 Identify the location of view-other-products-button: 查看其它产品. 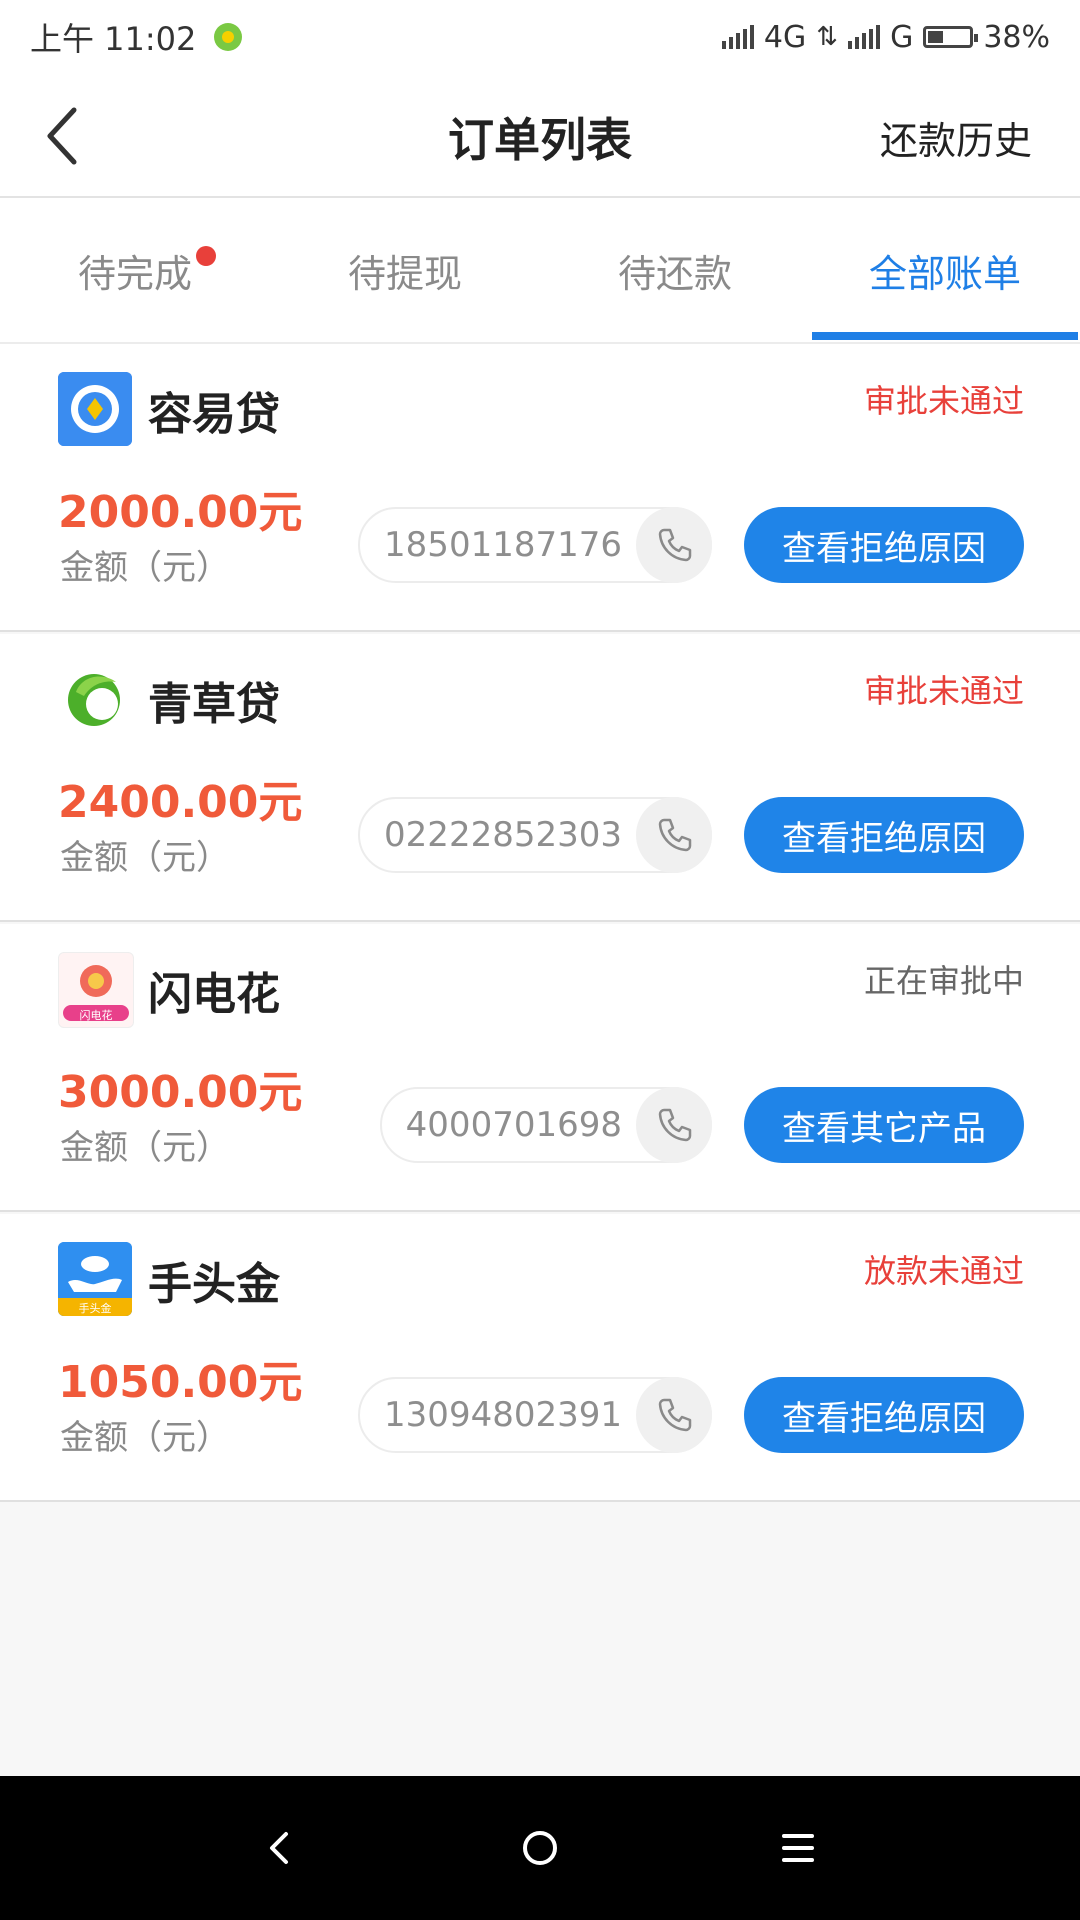
(884, 1125).